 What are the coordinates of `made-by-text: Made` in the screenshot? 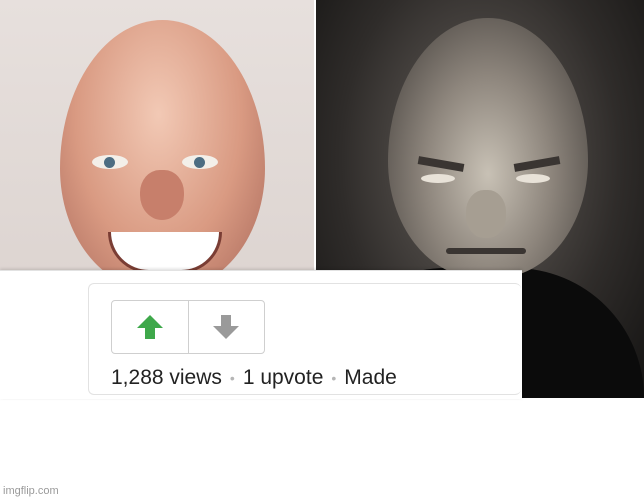 It's located at (370, 377).